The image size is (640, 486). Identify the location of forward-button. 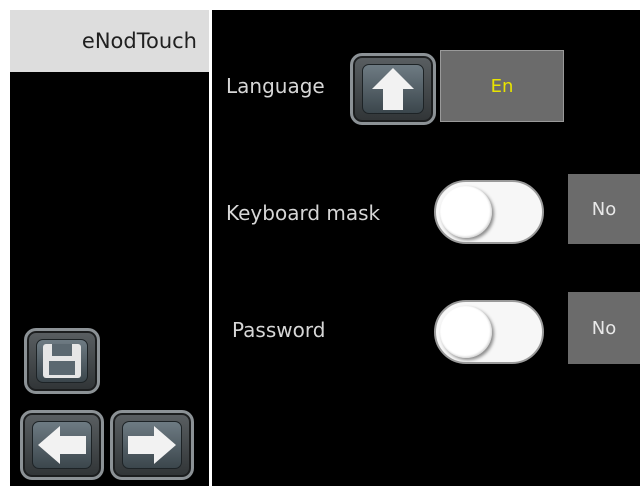
(152, 445).